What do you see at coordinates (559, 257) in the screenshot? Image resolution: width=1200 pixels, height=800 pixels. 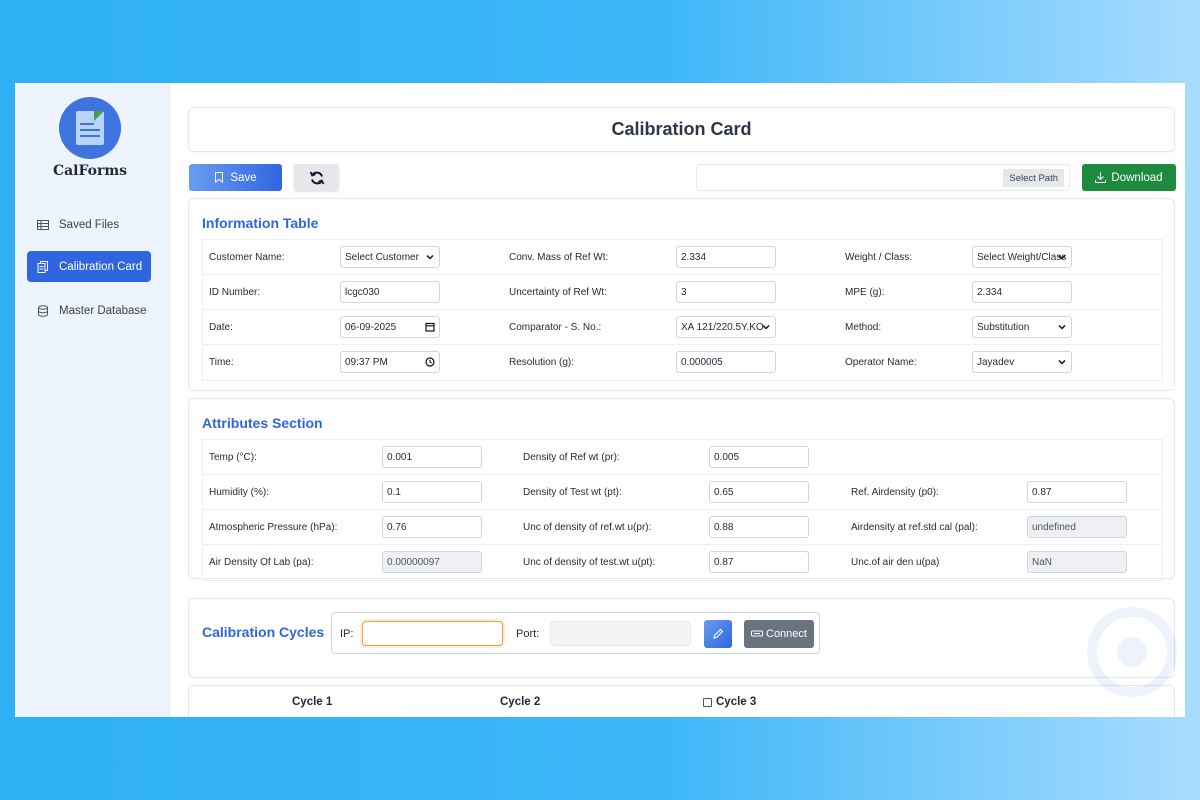 I see `conv-mass-label: Conv. Mass of Ref Wt:` at bounding box center [559, 257].